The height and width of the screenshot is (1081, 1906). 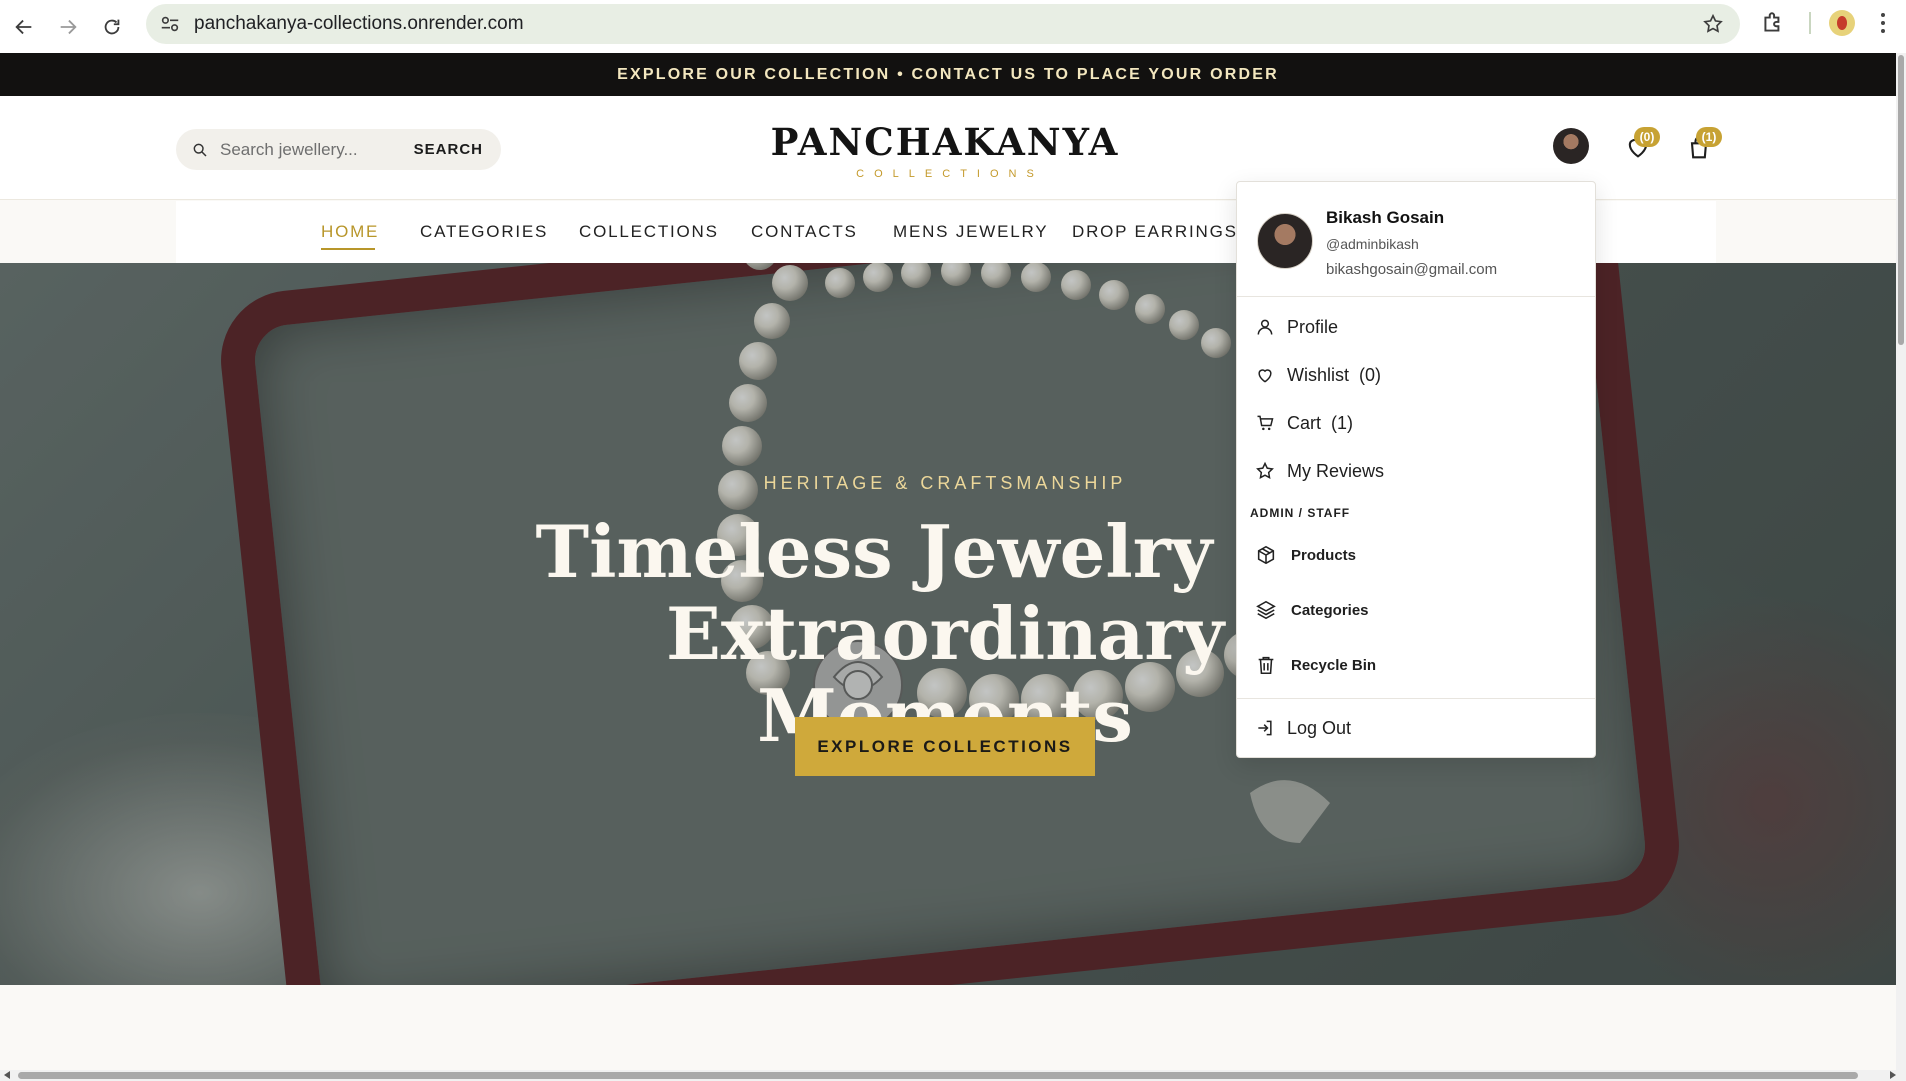 I want to click on address-bar: panchakanya-collections.onrender.com, so click(x=943, y=24).